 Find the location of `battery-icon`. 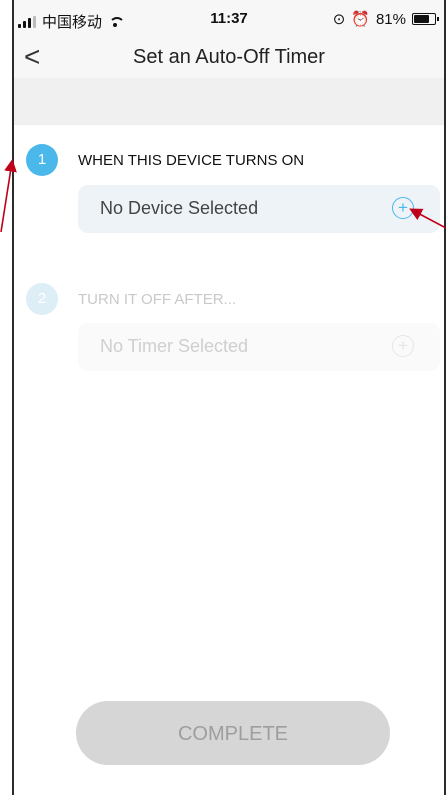

battery-icon is located at coordinates (425, 19).